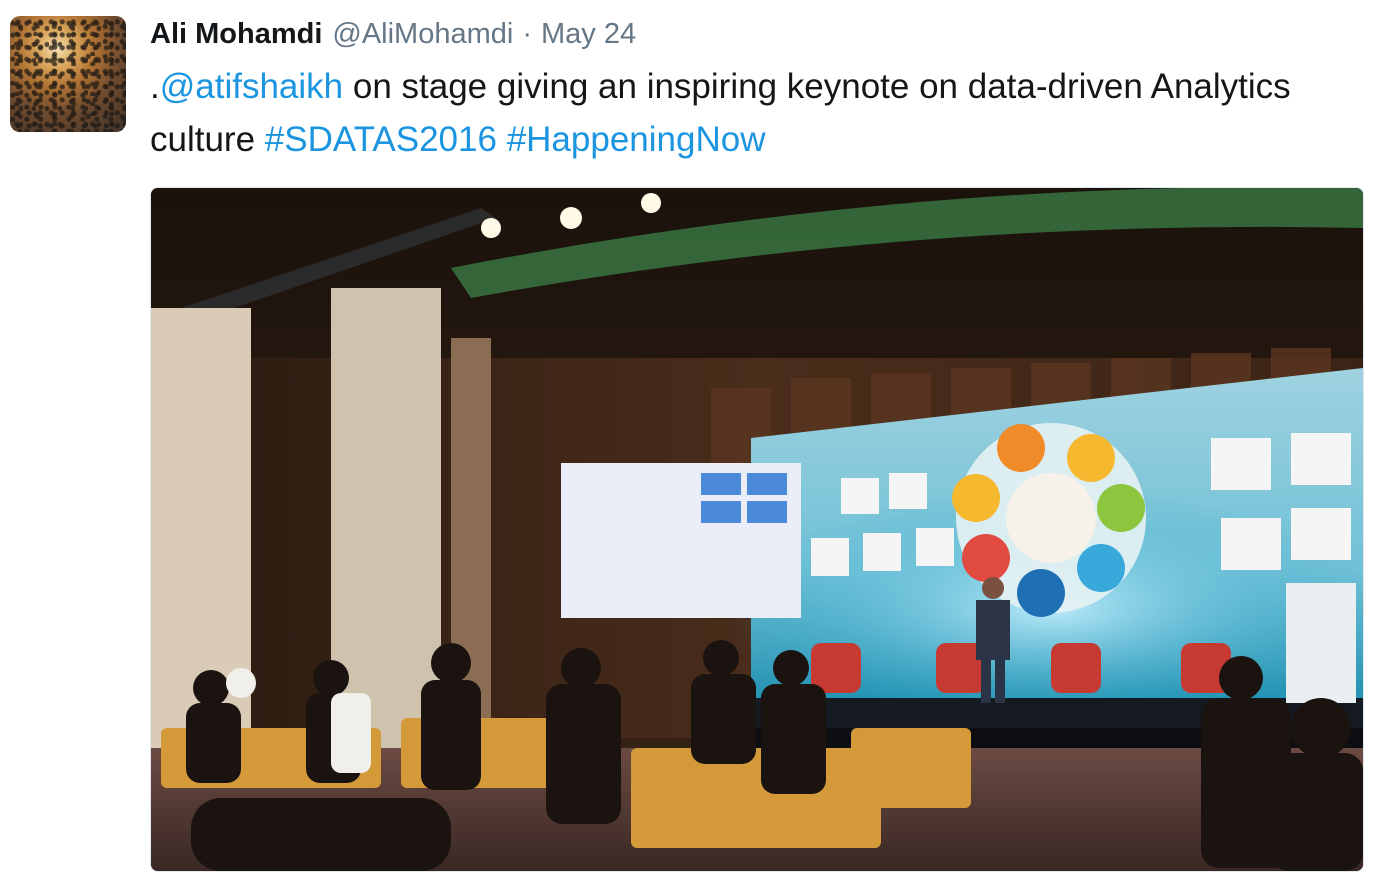  I want to click on tweet-date: May 24, so click(588, 34).